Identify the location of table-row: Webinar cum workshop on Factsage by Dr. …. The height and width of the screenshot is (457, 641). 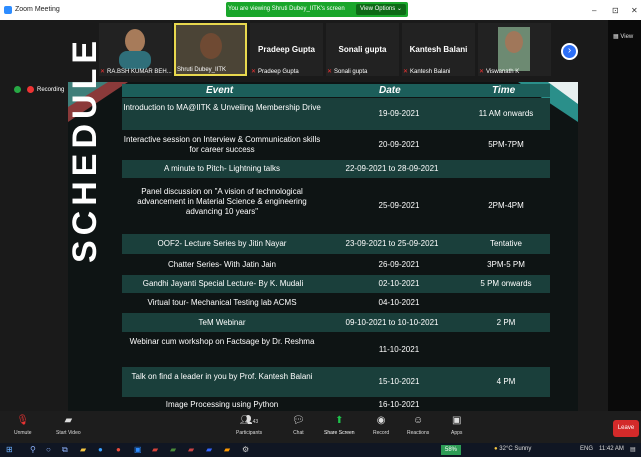
(336, 349).